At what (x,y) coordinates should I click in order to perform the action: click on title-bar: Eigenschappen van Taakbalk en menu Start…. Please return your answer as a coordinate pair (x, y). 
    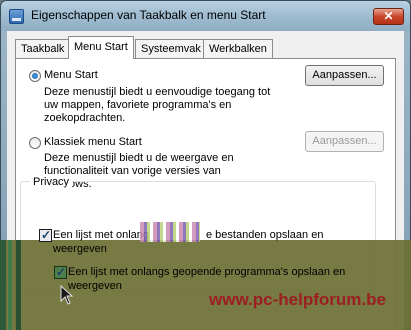
    Looking at the image, I should click on (205, 16).